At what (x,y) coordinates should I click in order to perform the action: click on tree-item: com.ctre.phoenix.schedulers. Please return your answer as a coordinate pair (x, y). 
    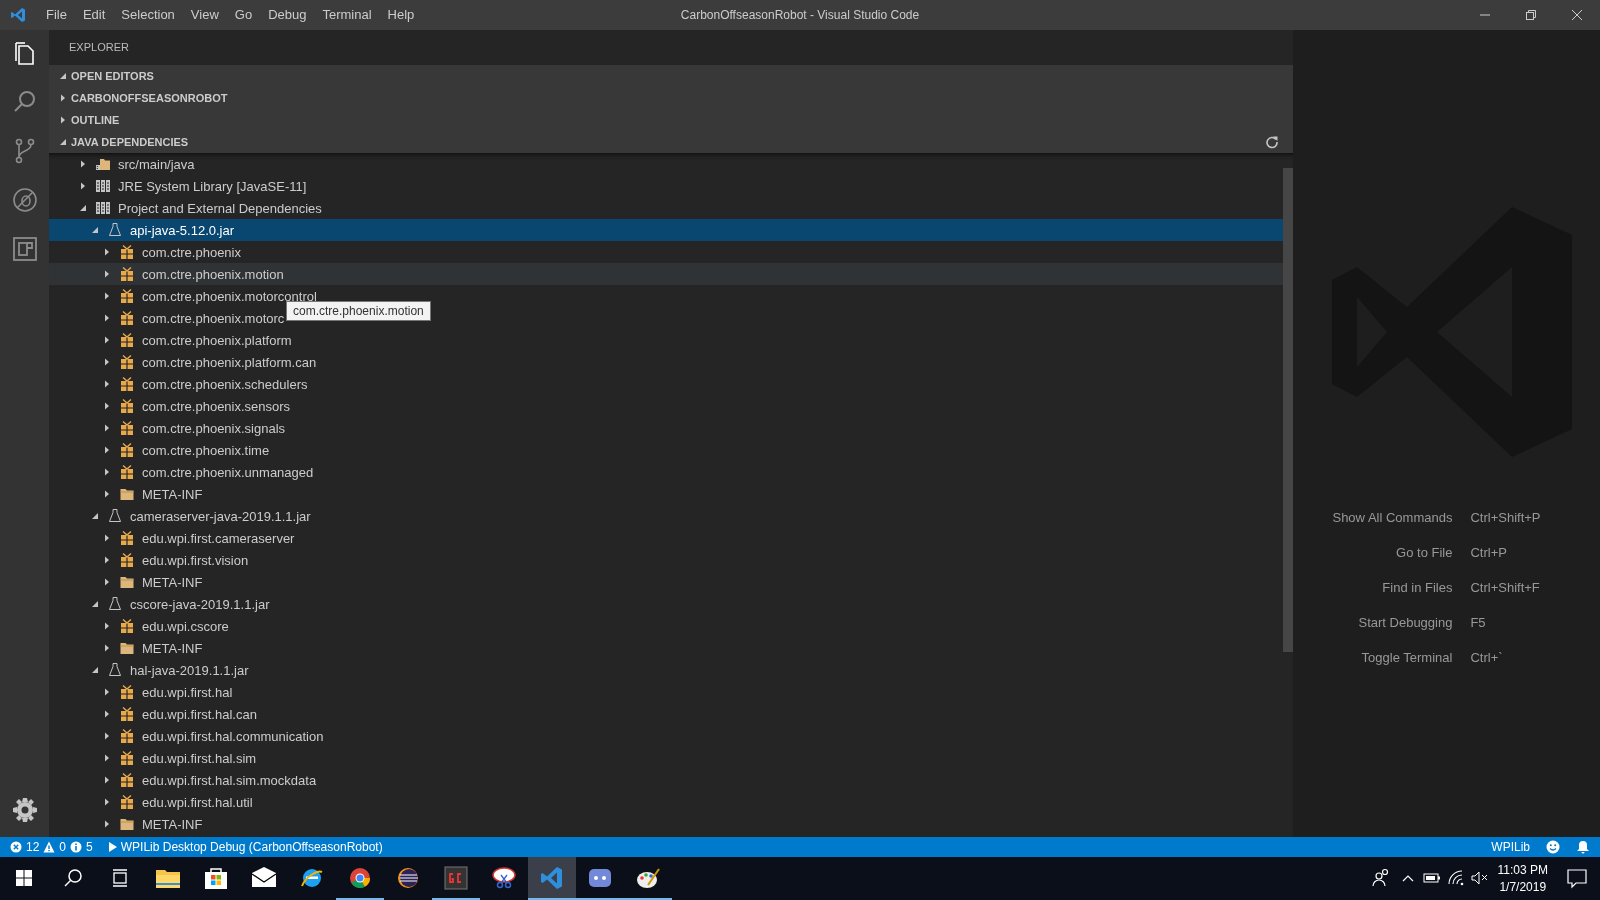
    Looking at the image, I should click on (178, 384).